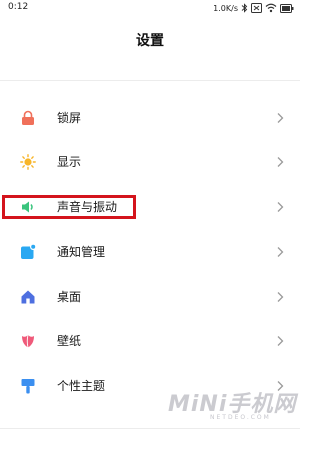 The width and height of the screenshot is (320, 450). I want to click on wifi-icon, so click(271, 8).